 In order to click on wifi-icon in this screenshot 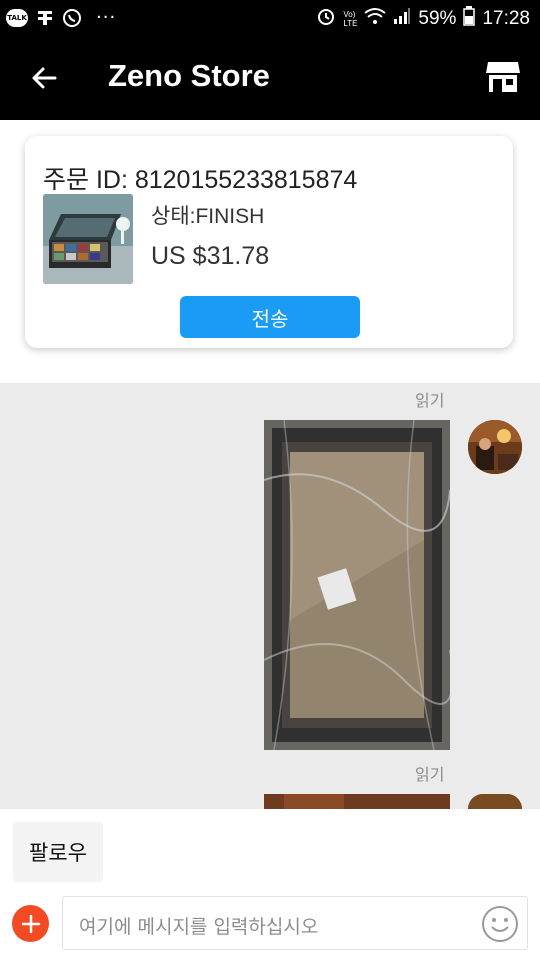, I will do `click(375, 19)`.